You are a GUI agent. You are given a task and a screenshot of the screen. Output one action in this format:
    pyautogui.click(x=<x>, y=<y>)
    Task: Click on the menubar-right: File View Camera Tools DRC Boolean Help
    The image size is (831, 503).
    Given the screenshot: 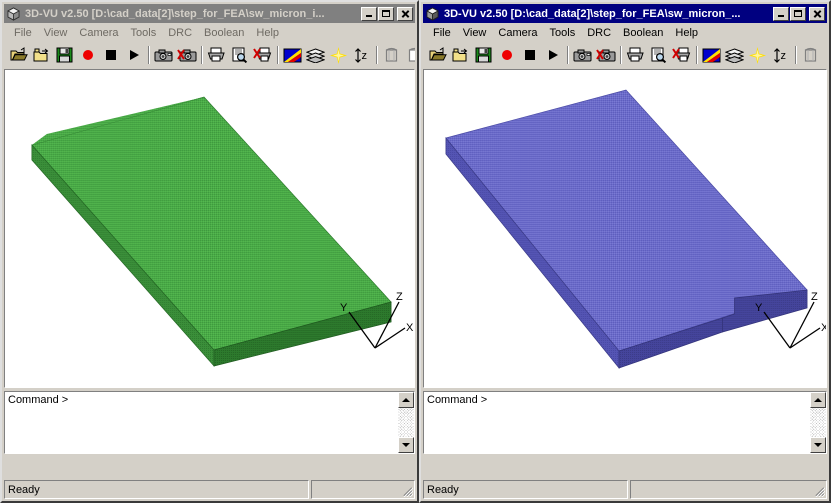 What is the action you would take?
    pyautogui.click(x=625, y=33)
    